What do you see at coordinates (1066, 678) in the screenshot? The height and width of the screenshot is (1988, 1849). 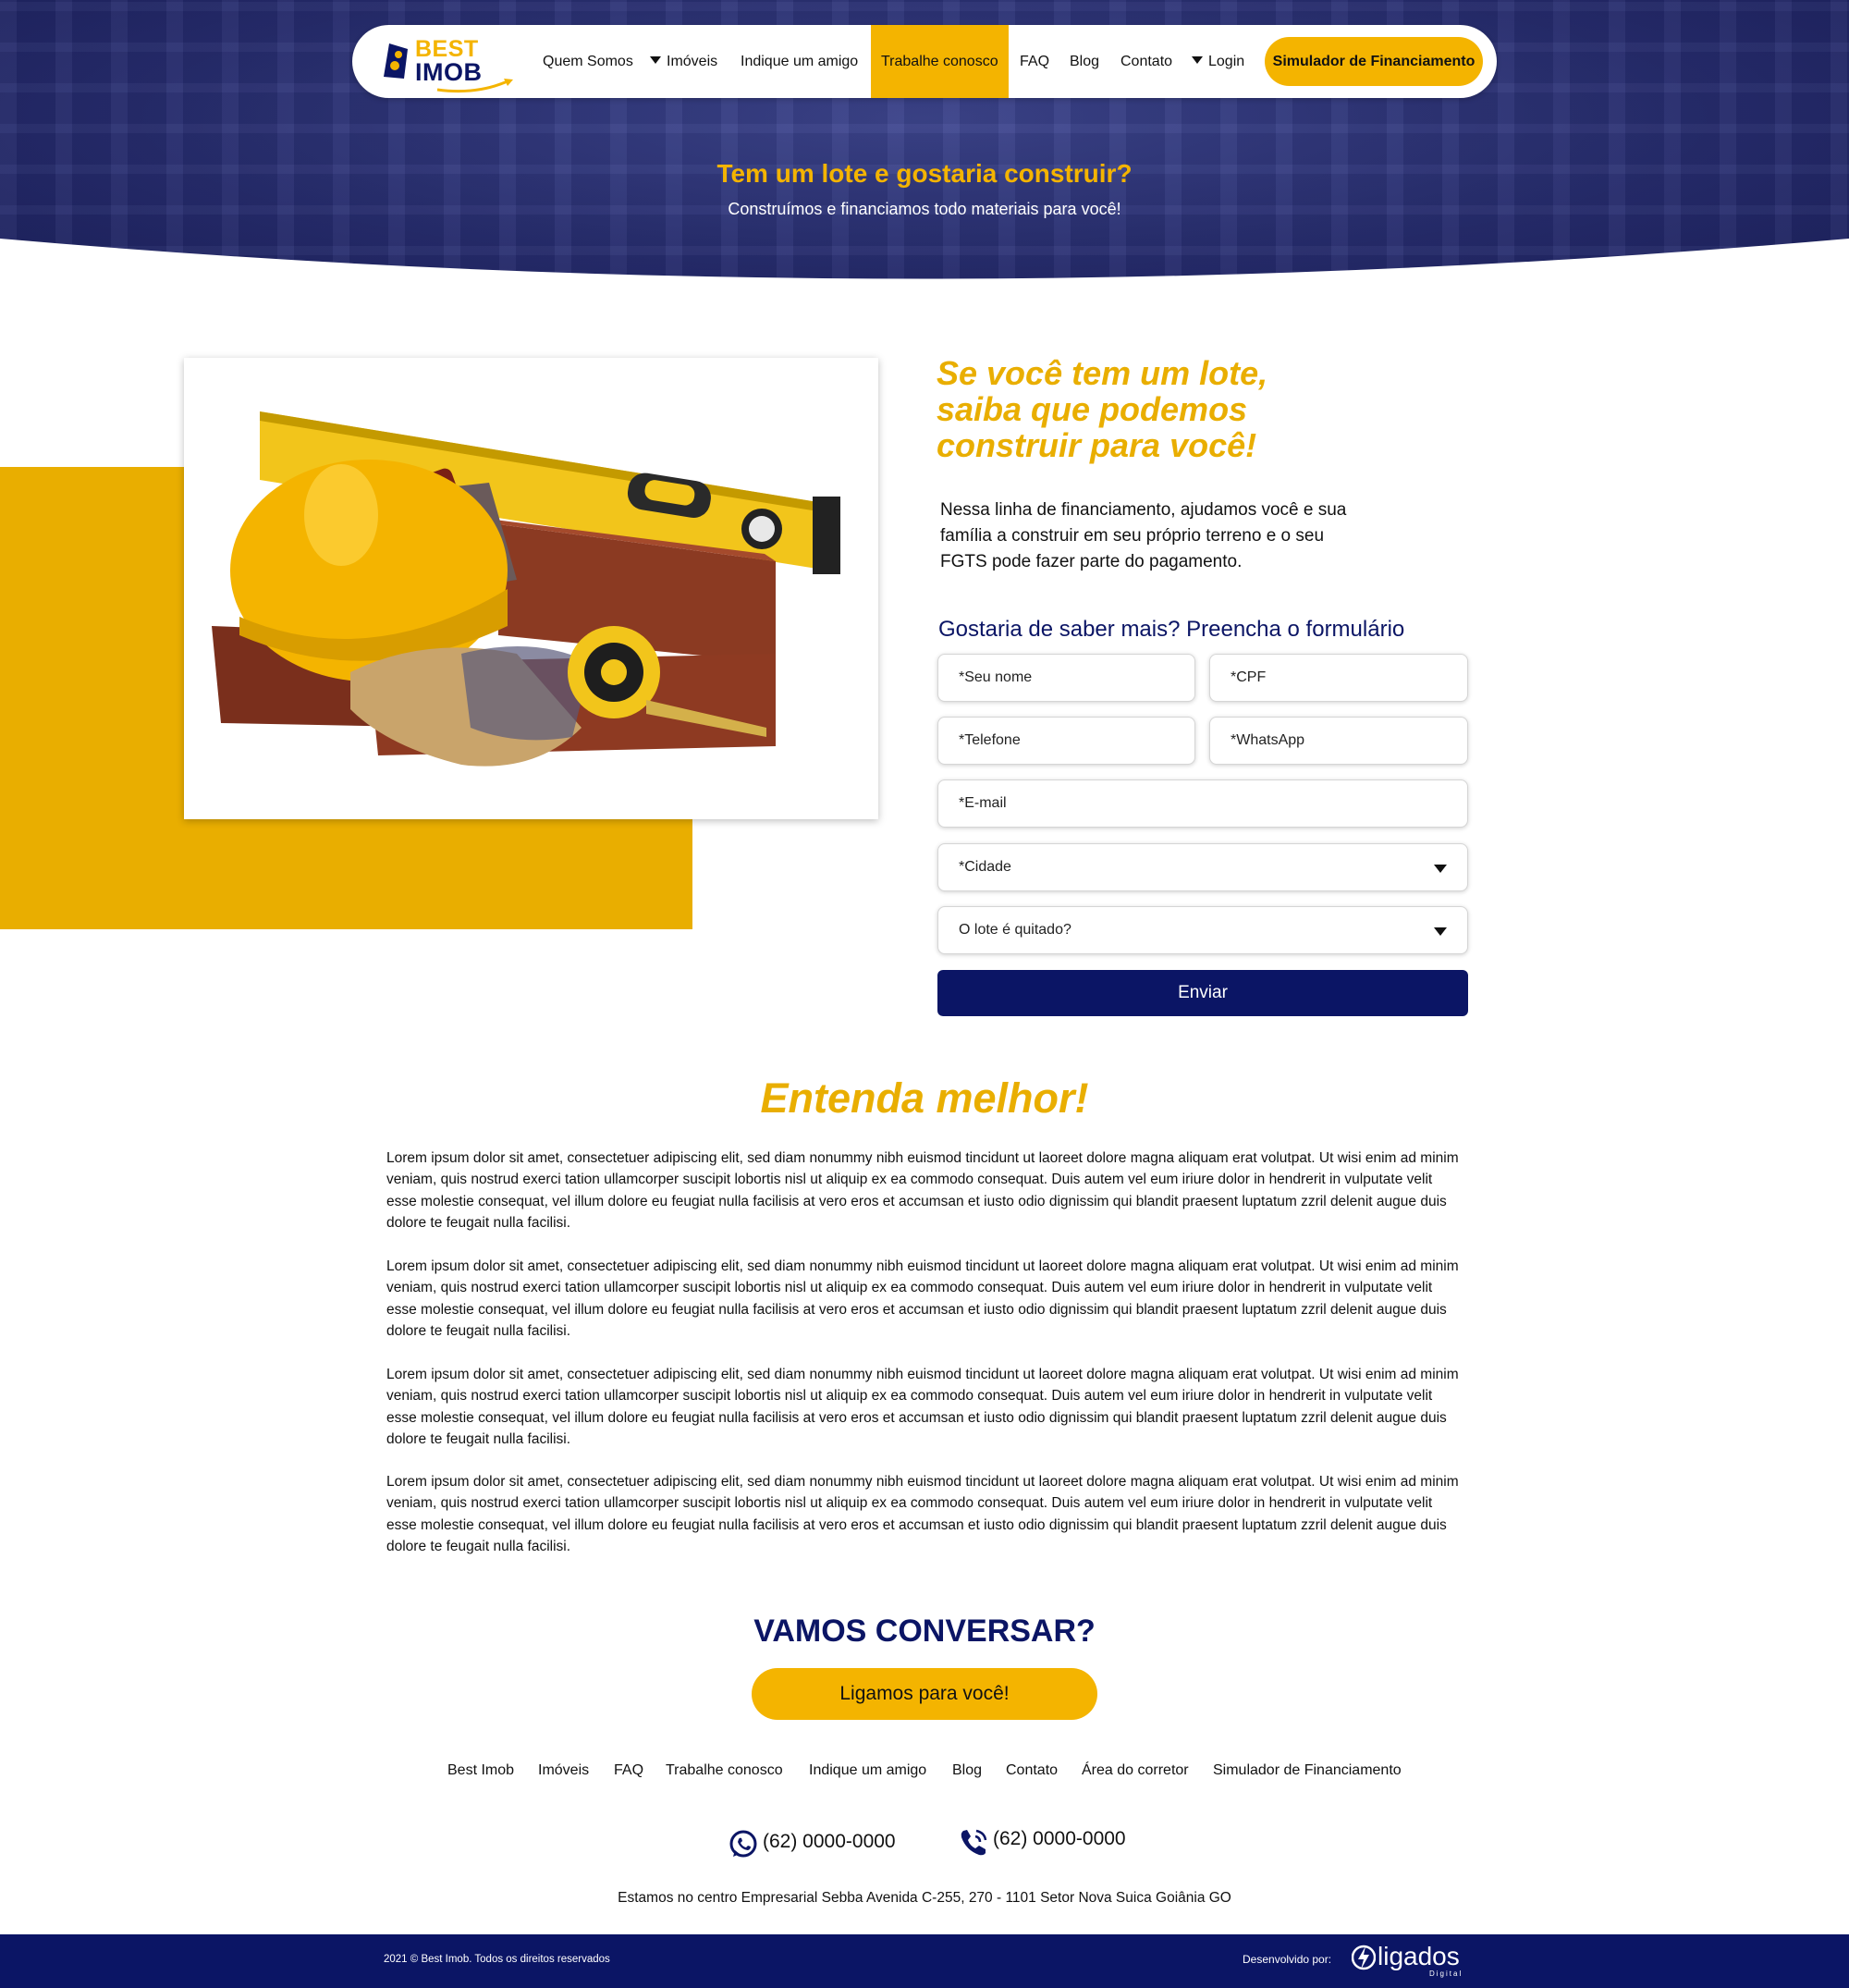 I see `name-field: *Seu nome` at bounding box center [1066, 678].